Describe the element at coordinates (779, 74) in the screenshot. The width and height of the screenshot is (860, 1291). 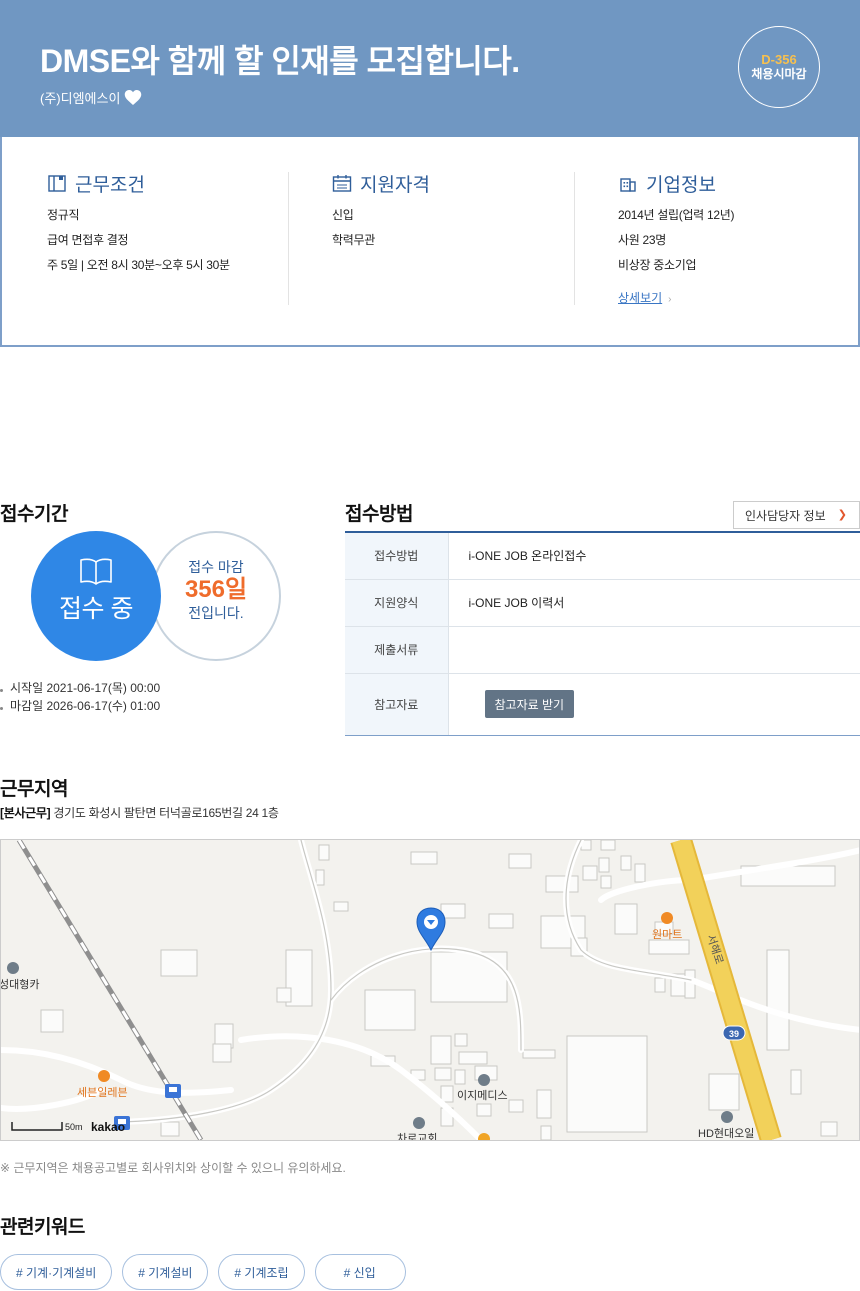
I see `dday-label: 채용시마감` at that location.